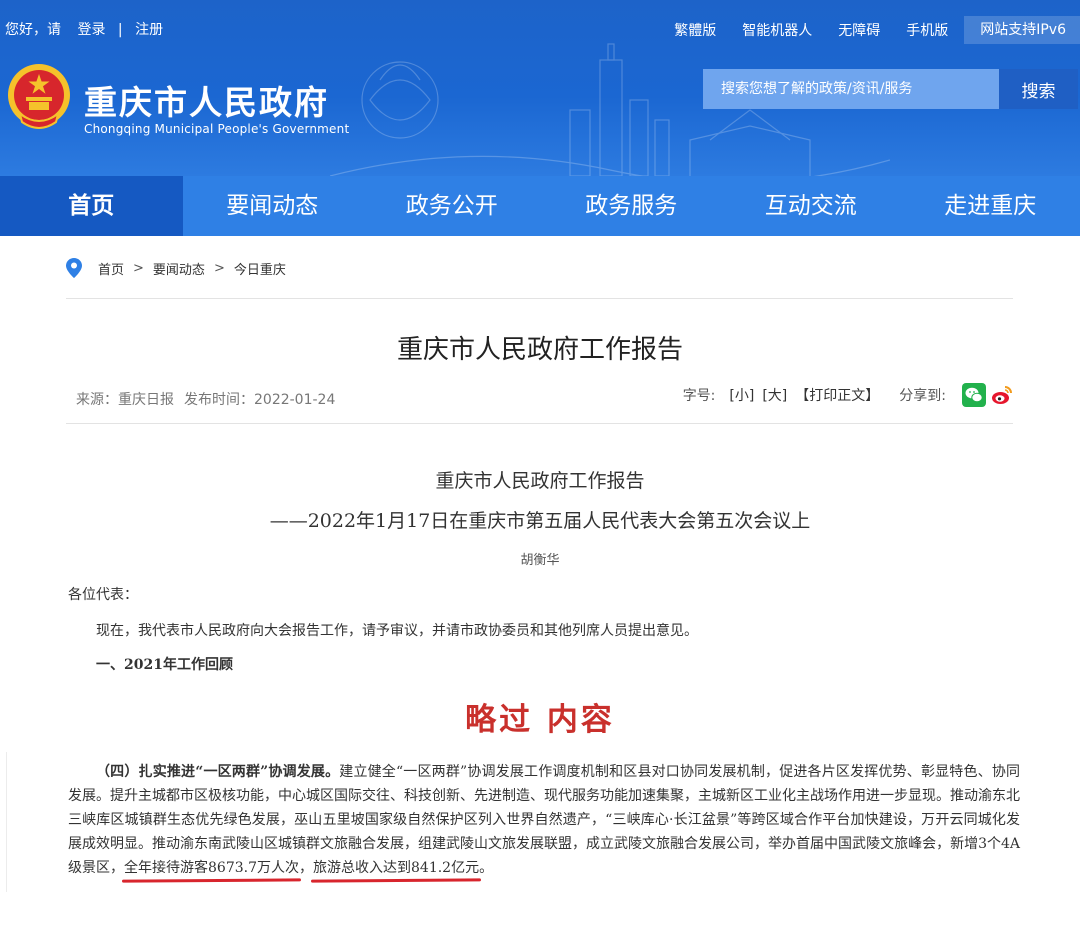 The height and width of the screenshot is (931, 1080). Describe the element at coordinates (486, 868) in the screenshot. I see `period: 。` at that location.